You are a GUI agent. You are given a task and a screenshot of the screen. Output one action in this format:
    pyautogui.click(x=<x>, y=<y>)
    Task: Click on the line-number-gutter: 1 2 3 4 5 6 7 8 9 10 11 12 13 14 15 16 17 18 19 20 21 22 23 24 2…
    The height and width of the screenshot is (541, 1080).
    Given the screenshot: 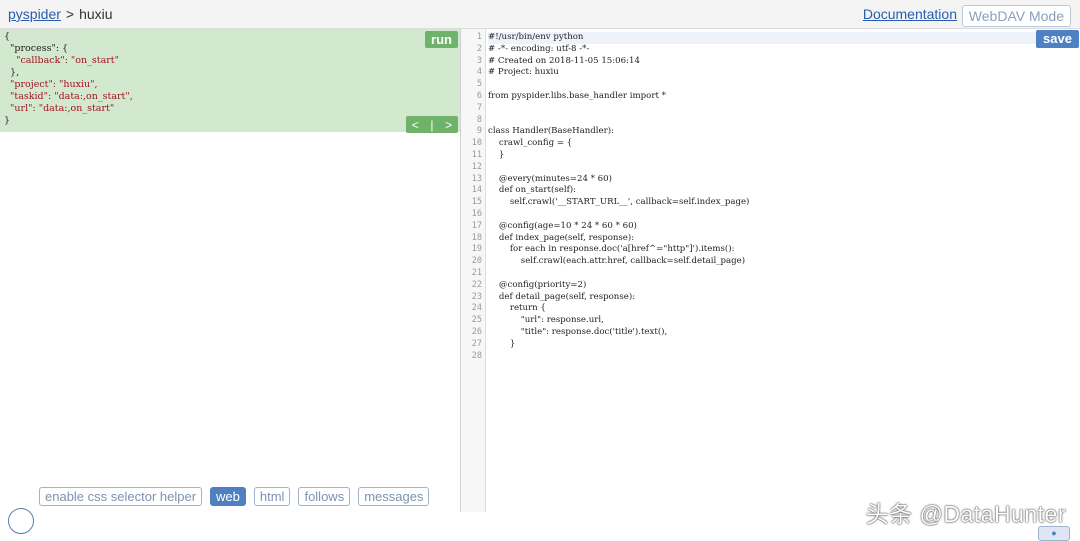 What is the action you would take?
    pyautogui.click(x=473, y=270)
    